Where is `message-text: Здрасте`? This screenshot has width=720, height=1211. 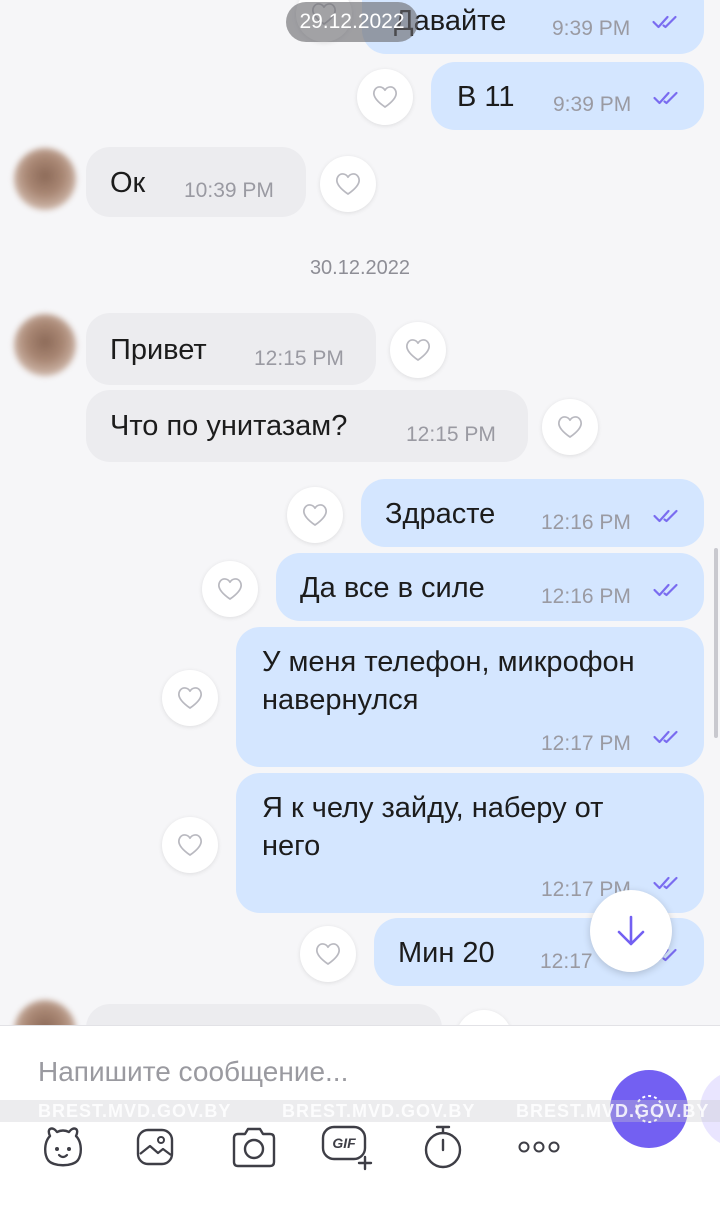
message-text: Здрасте is located at coordinates (440, 514).